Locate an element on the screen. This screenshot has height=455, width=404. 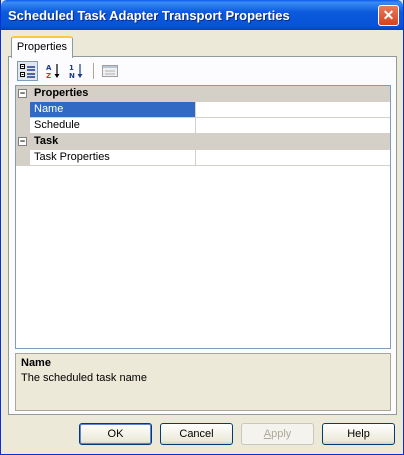
categorized-view-button is located at coordinates (27, 71).